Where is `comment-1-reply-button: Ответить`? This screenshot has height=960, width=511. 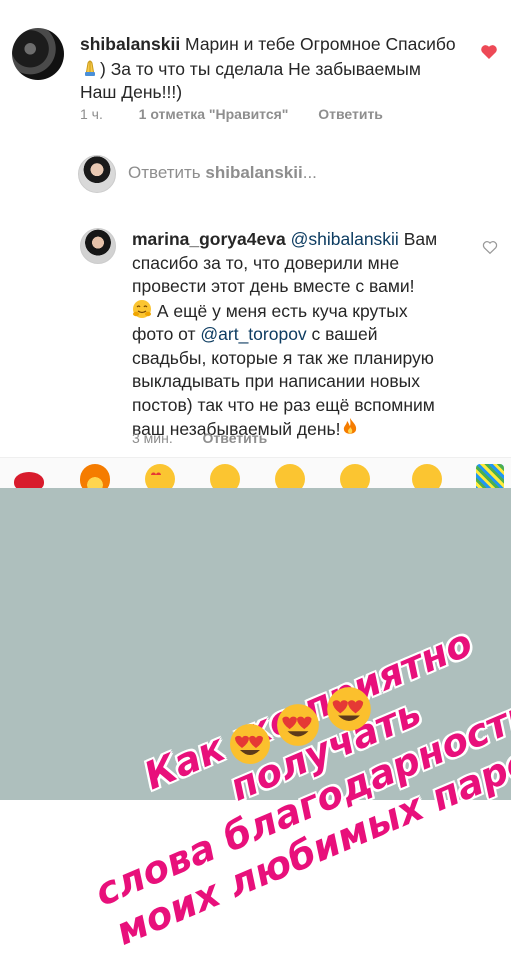 comment-1-reply-button: Ответить is located at coordinates (350, 114).